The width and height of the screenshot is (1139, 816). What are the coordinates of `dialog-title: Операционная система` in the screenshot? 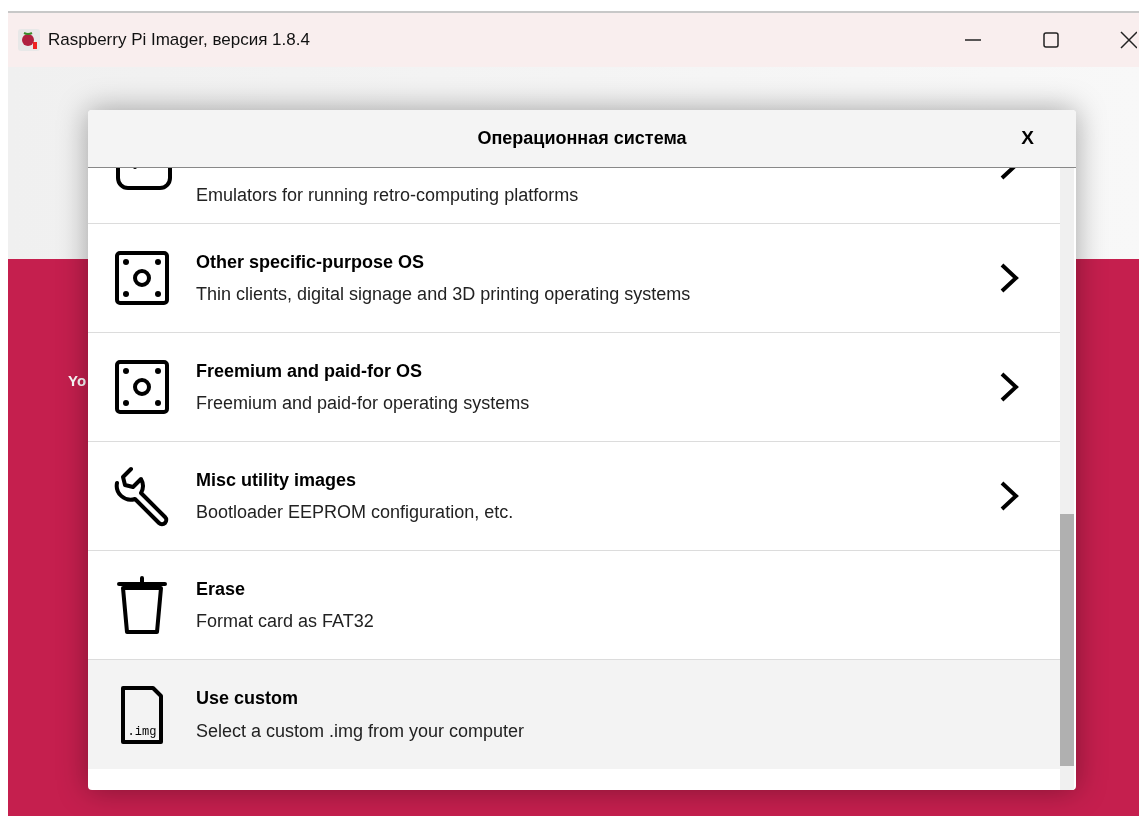 It's located at (582, 138).